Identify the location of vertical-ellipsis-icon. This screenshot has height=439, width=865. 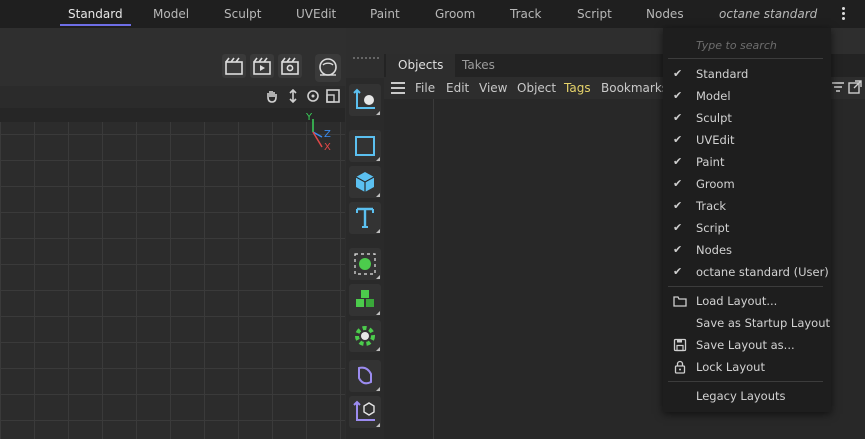
(843, 14).